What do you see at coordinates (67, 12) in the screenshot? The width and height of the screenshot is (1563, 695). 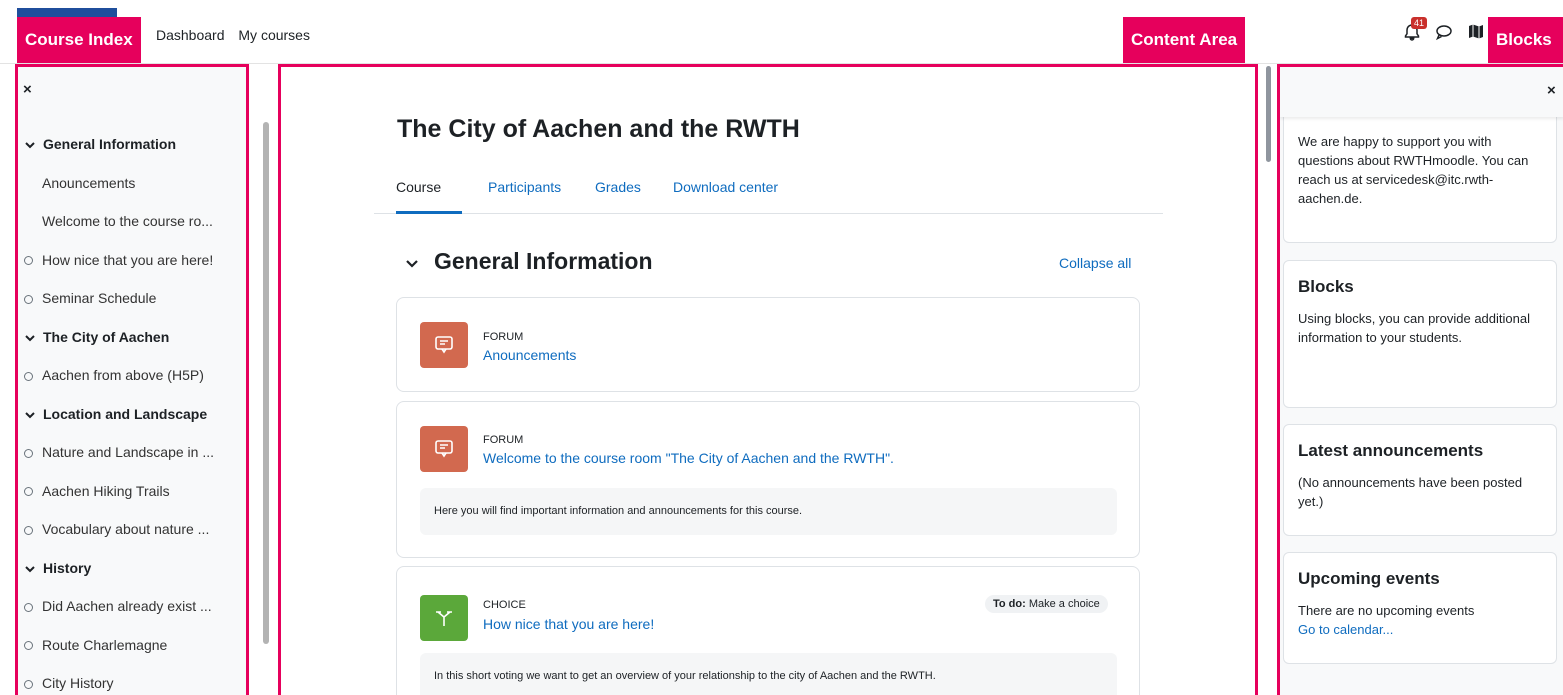 I see `site-logo` at bounding box center [67, 12].